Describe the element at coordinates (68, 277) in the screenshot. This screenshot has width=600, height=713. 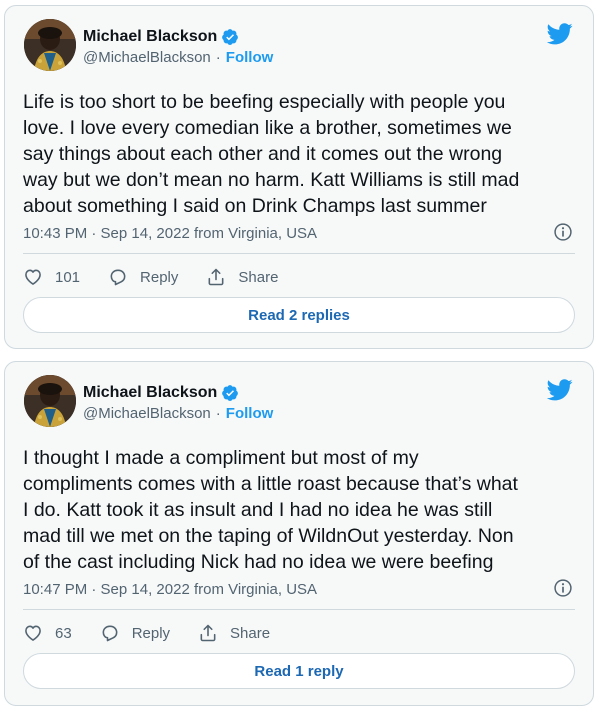
I see `like-count: 101` at that location.